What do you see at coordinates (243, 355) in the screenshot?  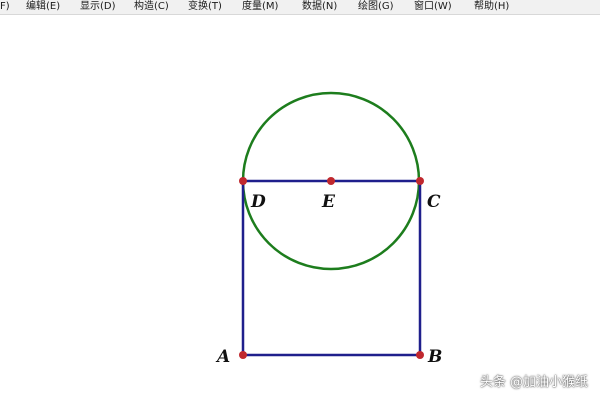 I see `point-a` at bounding box center [243, 355].